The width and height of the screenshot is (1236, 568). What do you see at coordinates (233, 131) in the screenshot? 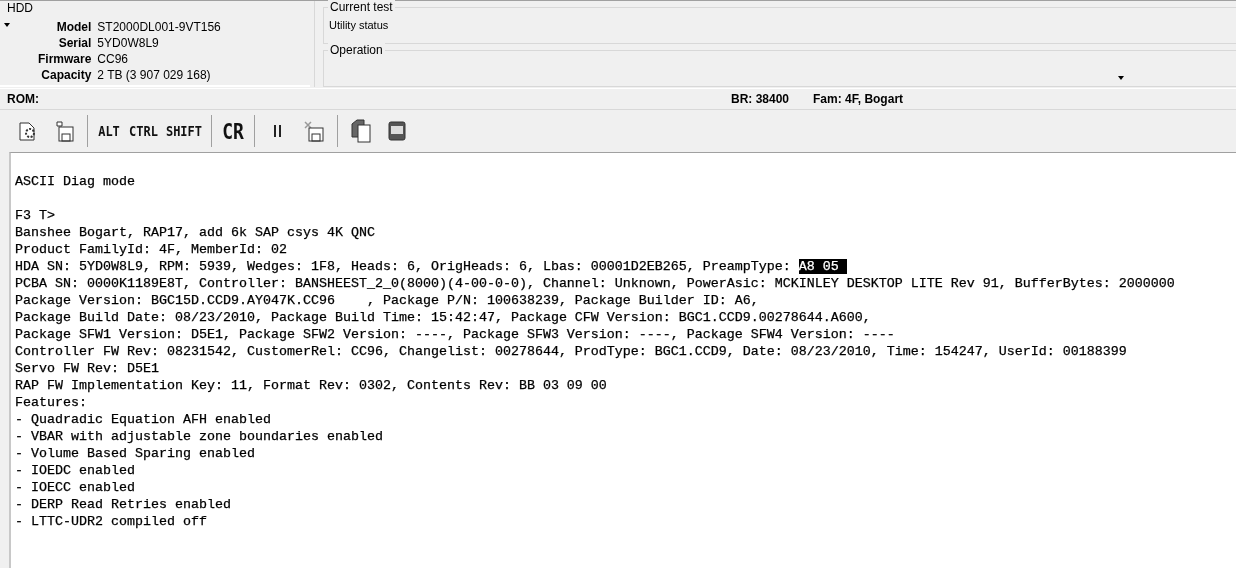
I see `key-button: CR` at bounding box center [233, 131].